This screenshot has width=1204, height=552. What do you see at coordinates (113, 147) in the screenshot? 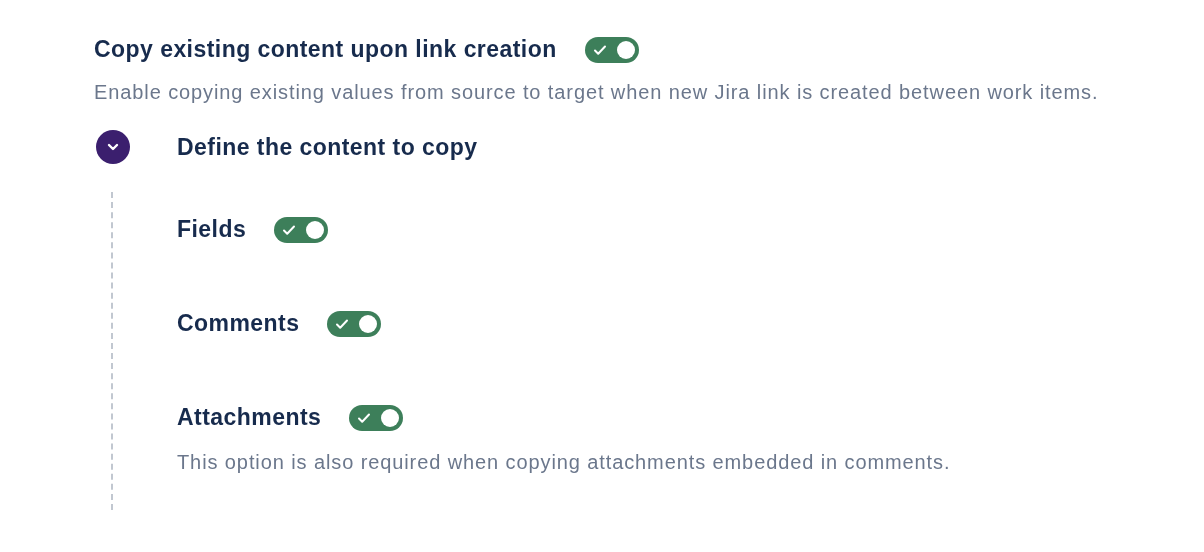
I see `chevron-down-icon` at bounding box center [113, 147].